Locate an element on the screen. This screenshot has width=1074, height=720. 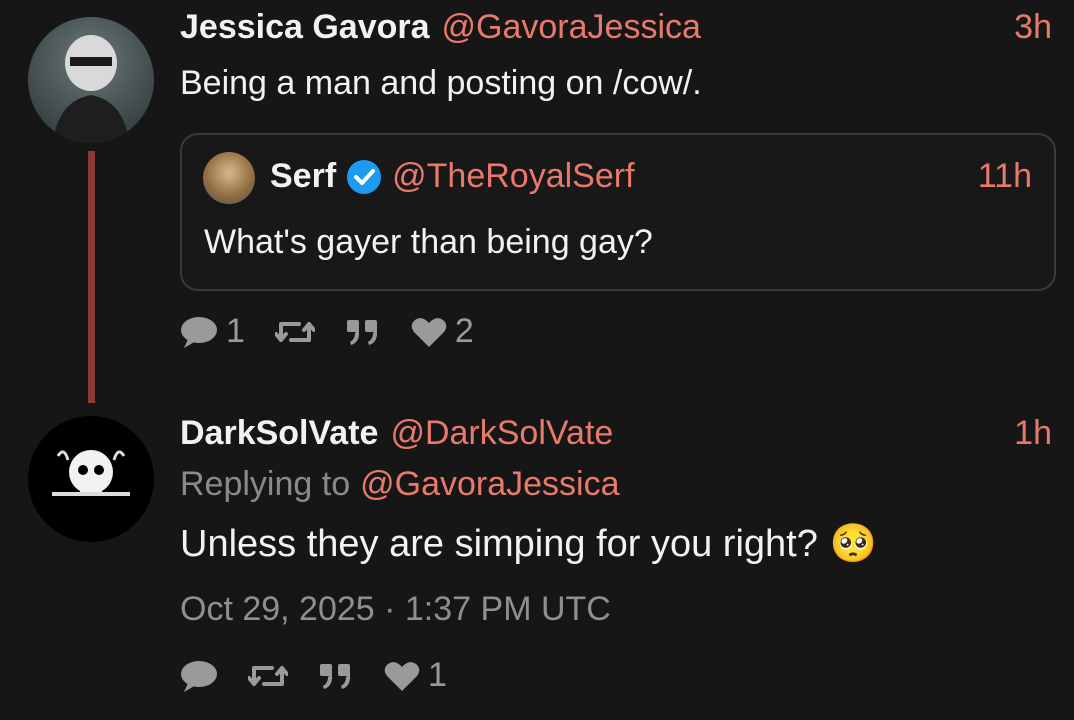
author-handle: @GavoraJessica is located at coordinates (571, 27).